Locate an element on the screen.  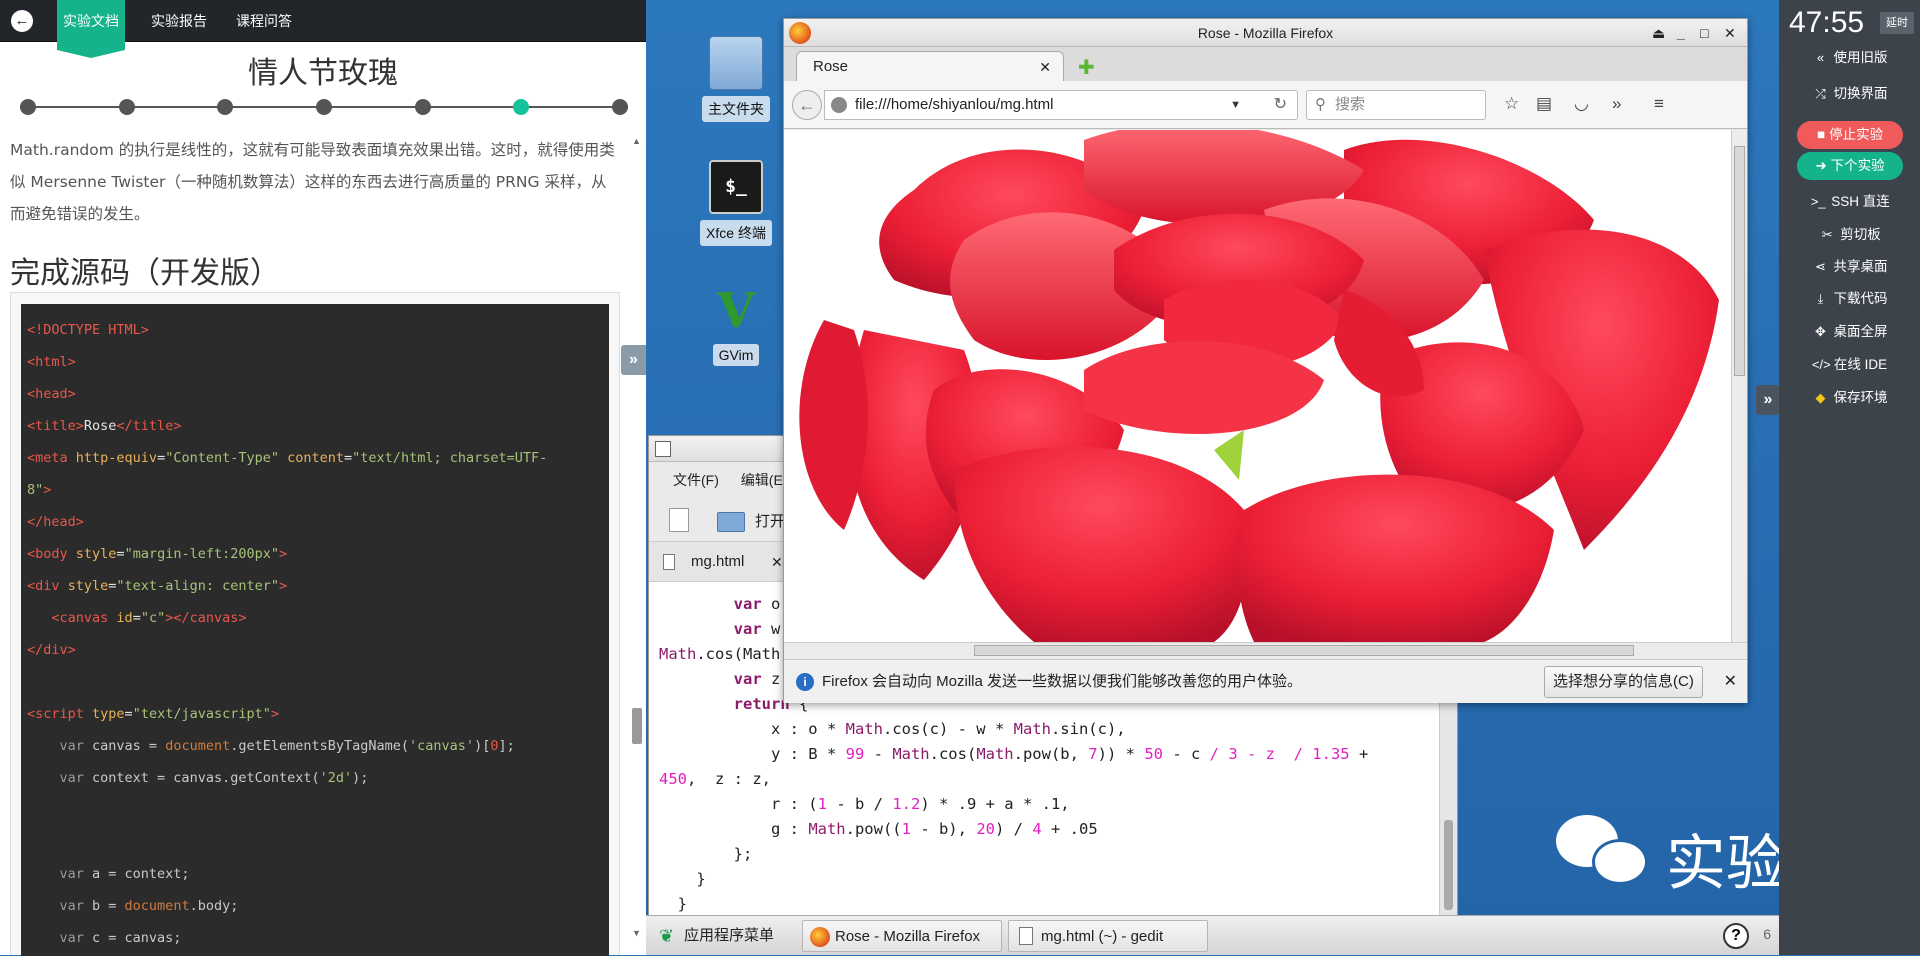
scissors-icon: ✂ is located at coordinates (1827, 234).